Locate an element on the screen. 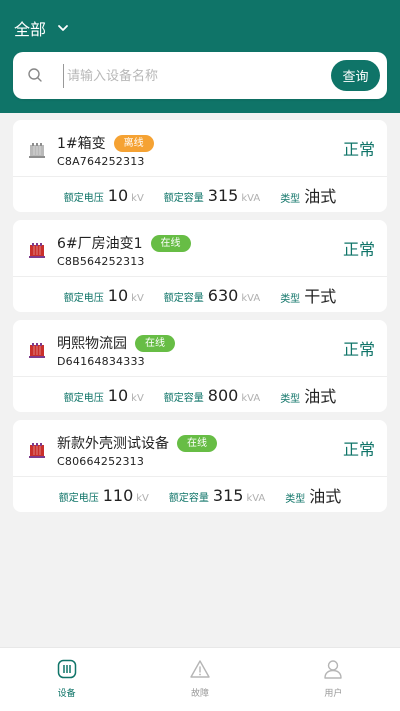 The image size is (400, 711). tab-user: 用户 is located at coordinates (333, 679).